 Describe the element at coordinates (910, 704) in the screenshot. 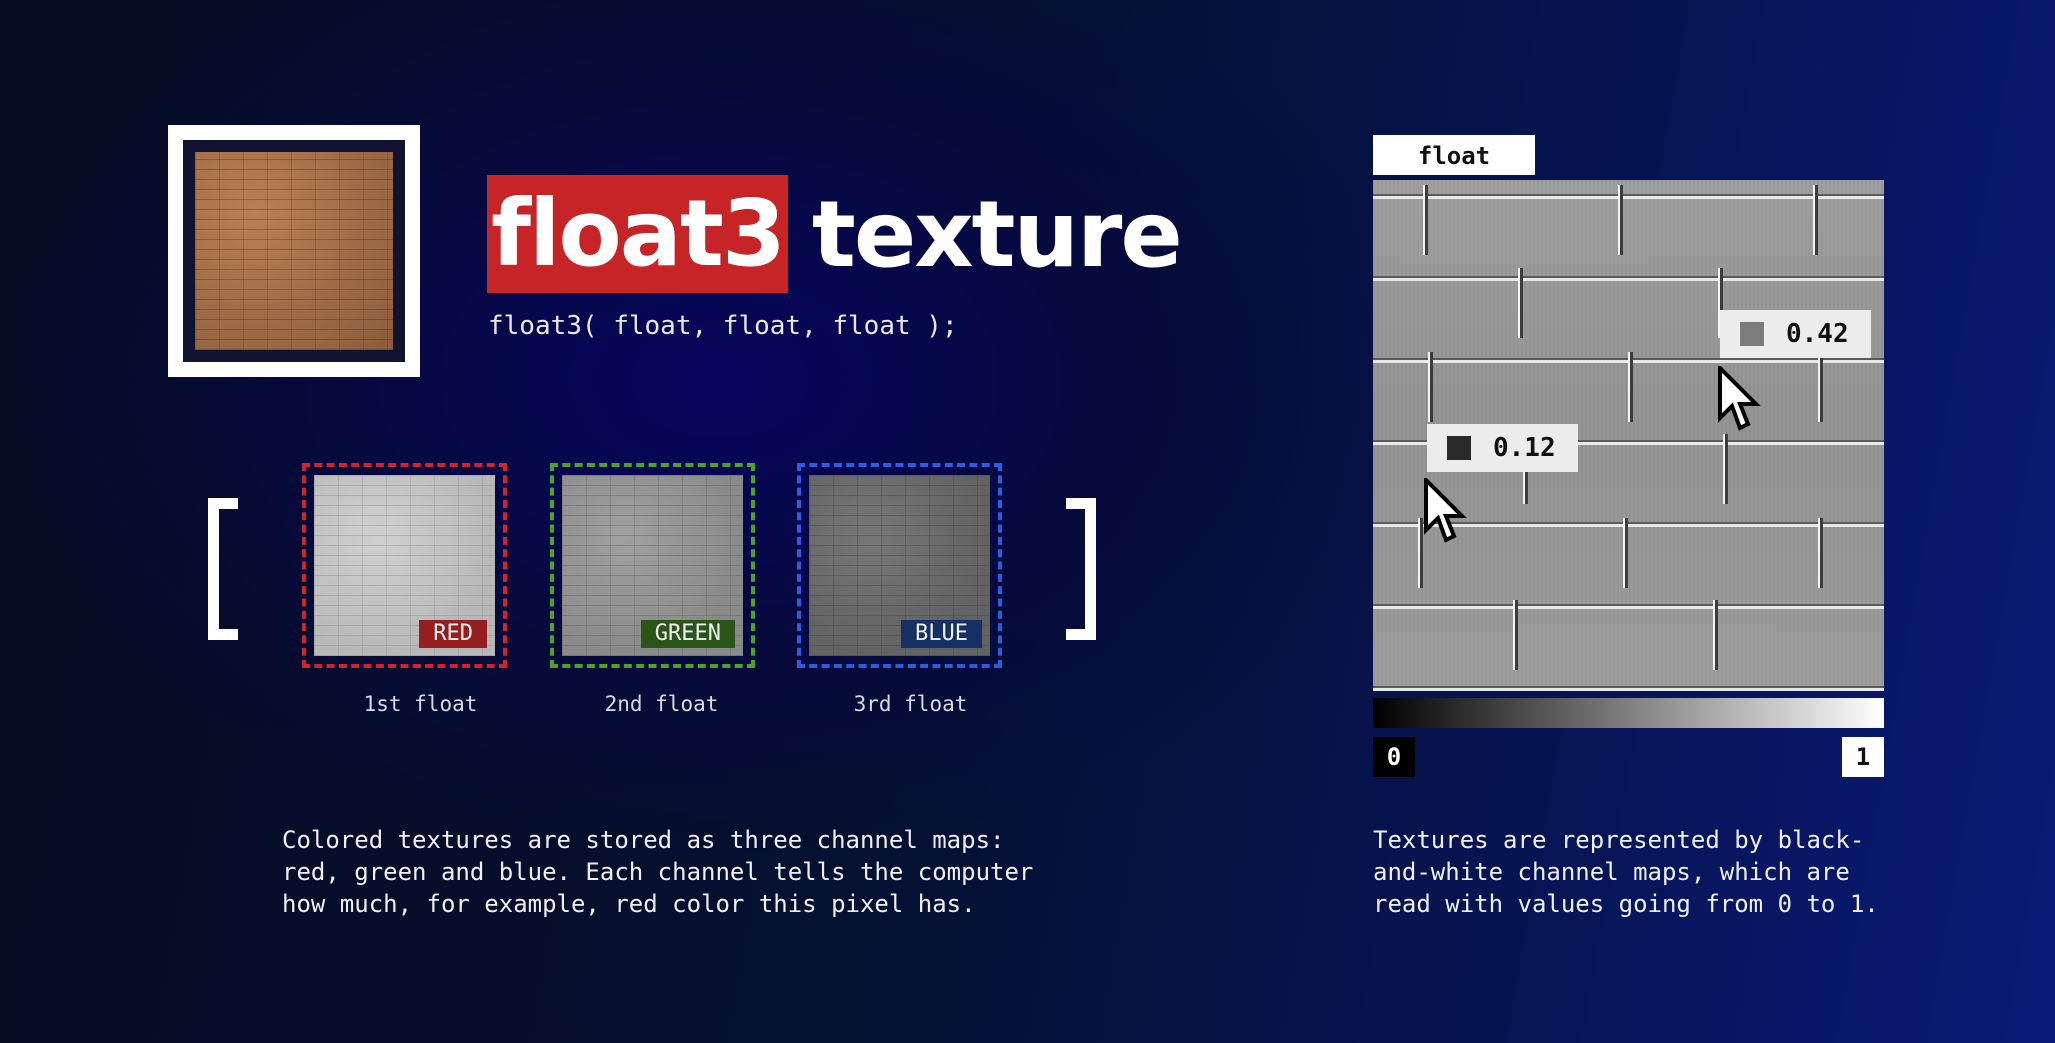

I see `blue-channel-caption: 3rd float` at that location.